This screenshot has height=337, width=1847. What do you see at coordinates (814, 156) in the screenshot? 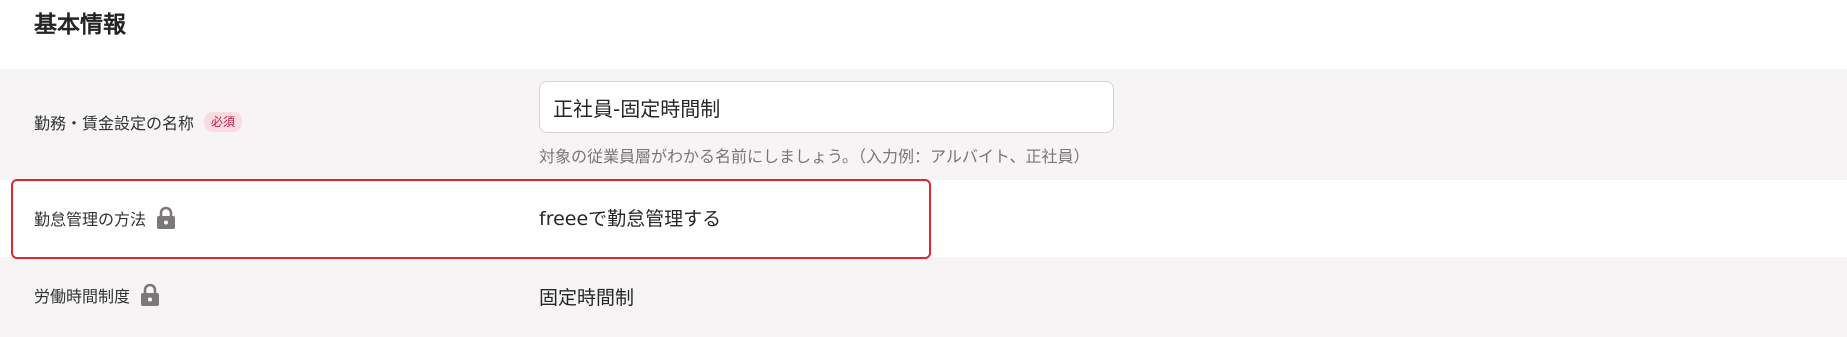
I see `setting-name-help-text: 対象の従業員層がわかる名前にしましょう。（入力例：アルバイト、正社員）` at bounding box center [814, 156].